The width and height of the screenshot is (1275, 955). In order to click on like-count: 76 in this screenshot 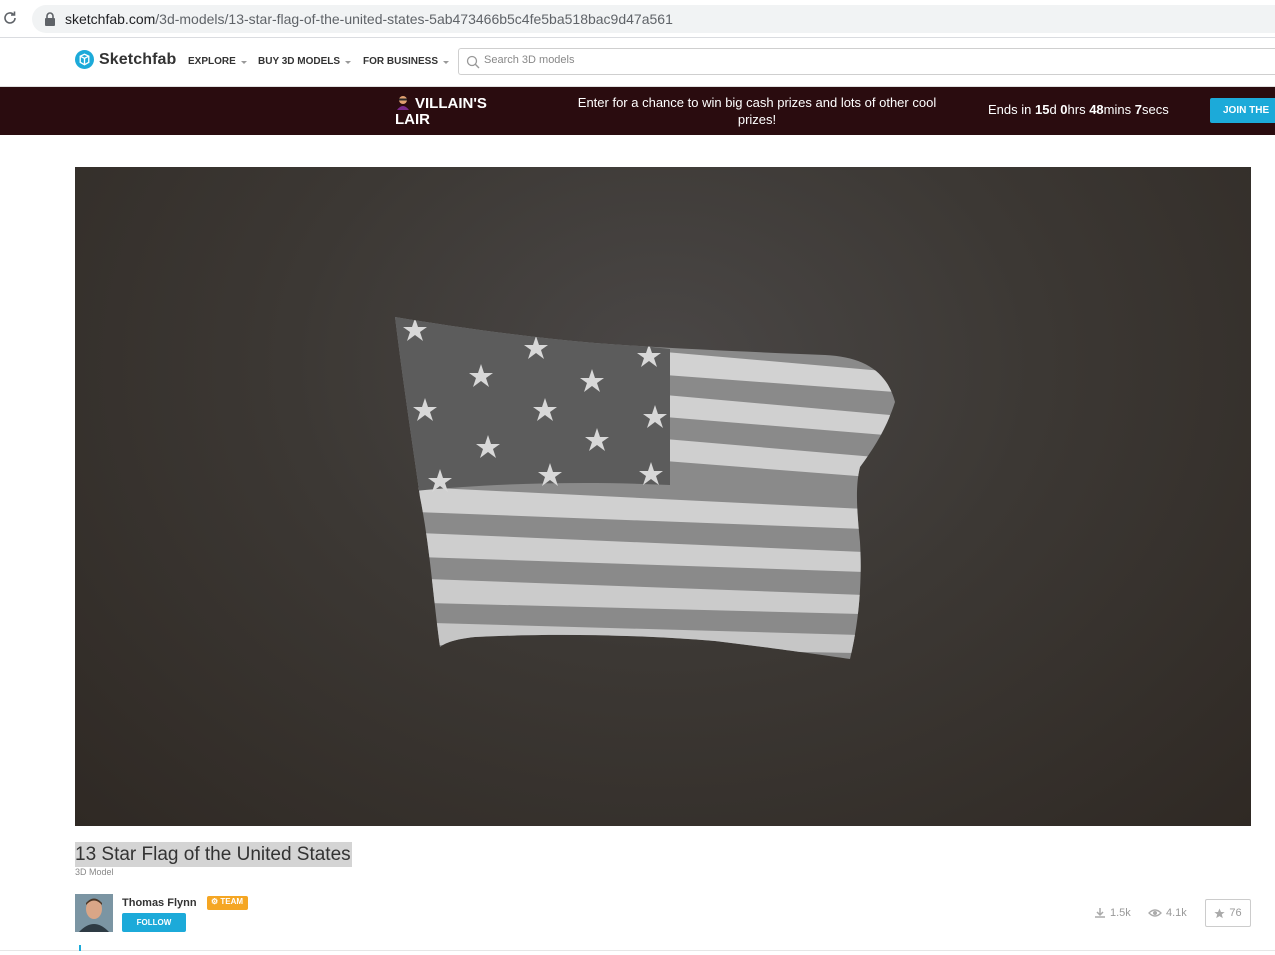, I will do `click(1235, 913)`.